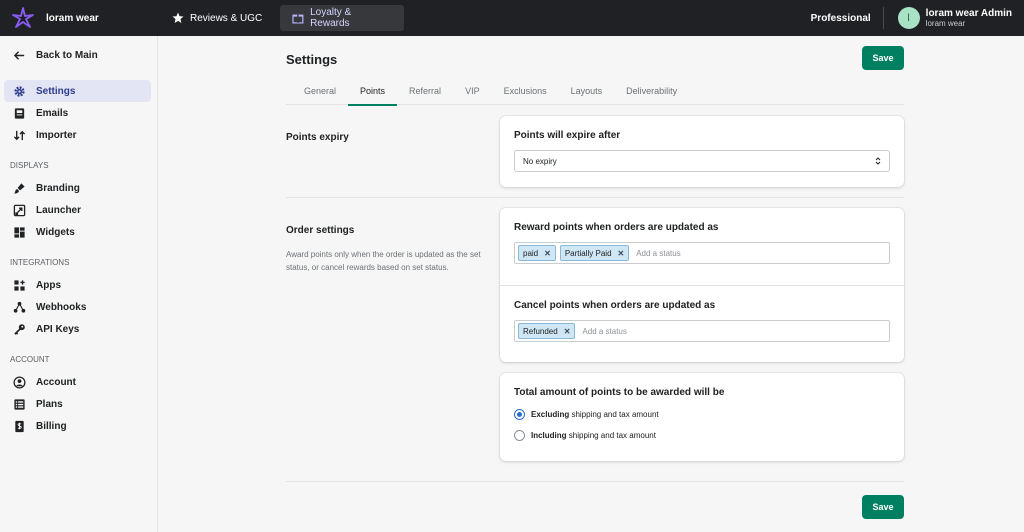 The height and width of the screenshot is (532, 1024). I want to click on sidebar-item-apps: Apps, so click(77, 285).